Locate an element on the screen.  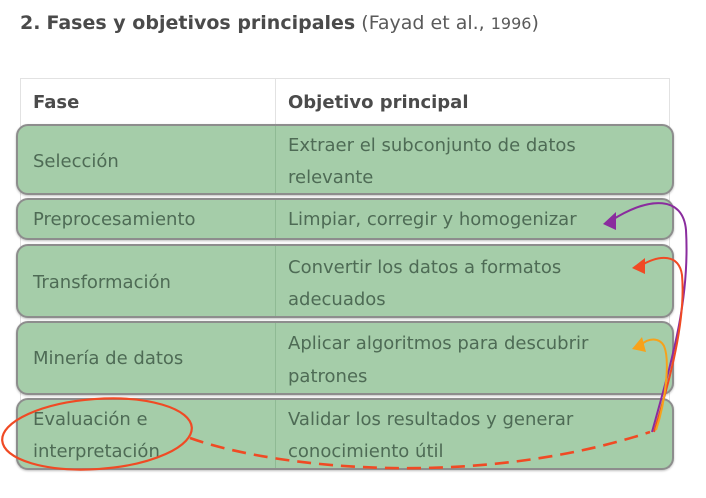
phase-preprocesamiento: Preprocesamiento is located at coordinates (114, 219).